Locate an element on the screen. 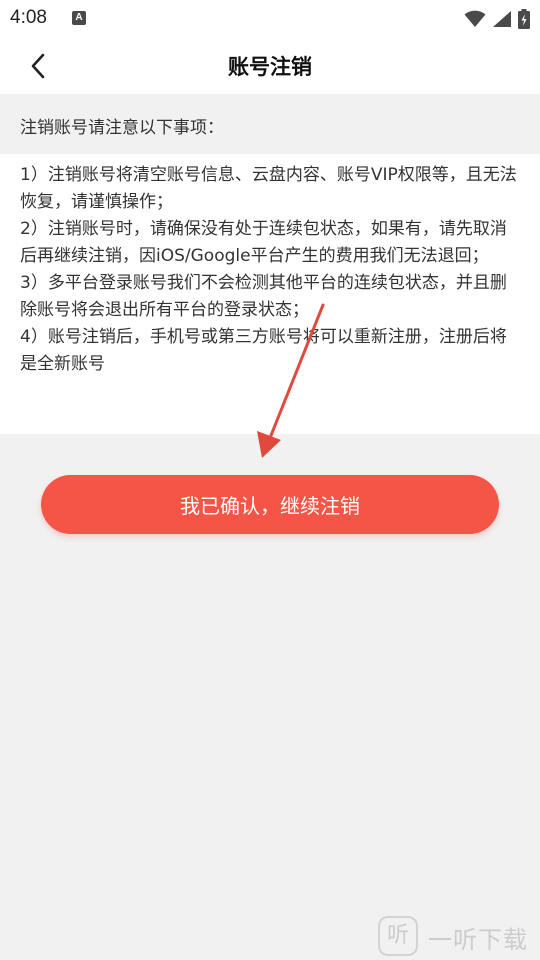  arrow-head-icon is located at coordinates (269, 444).